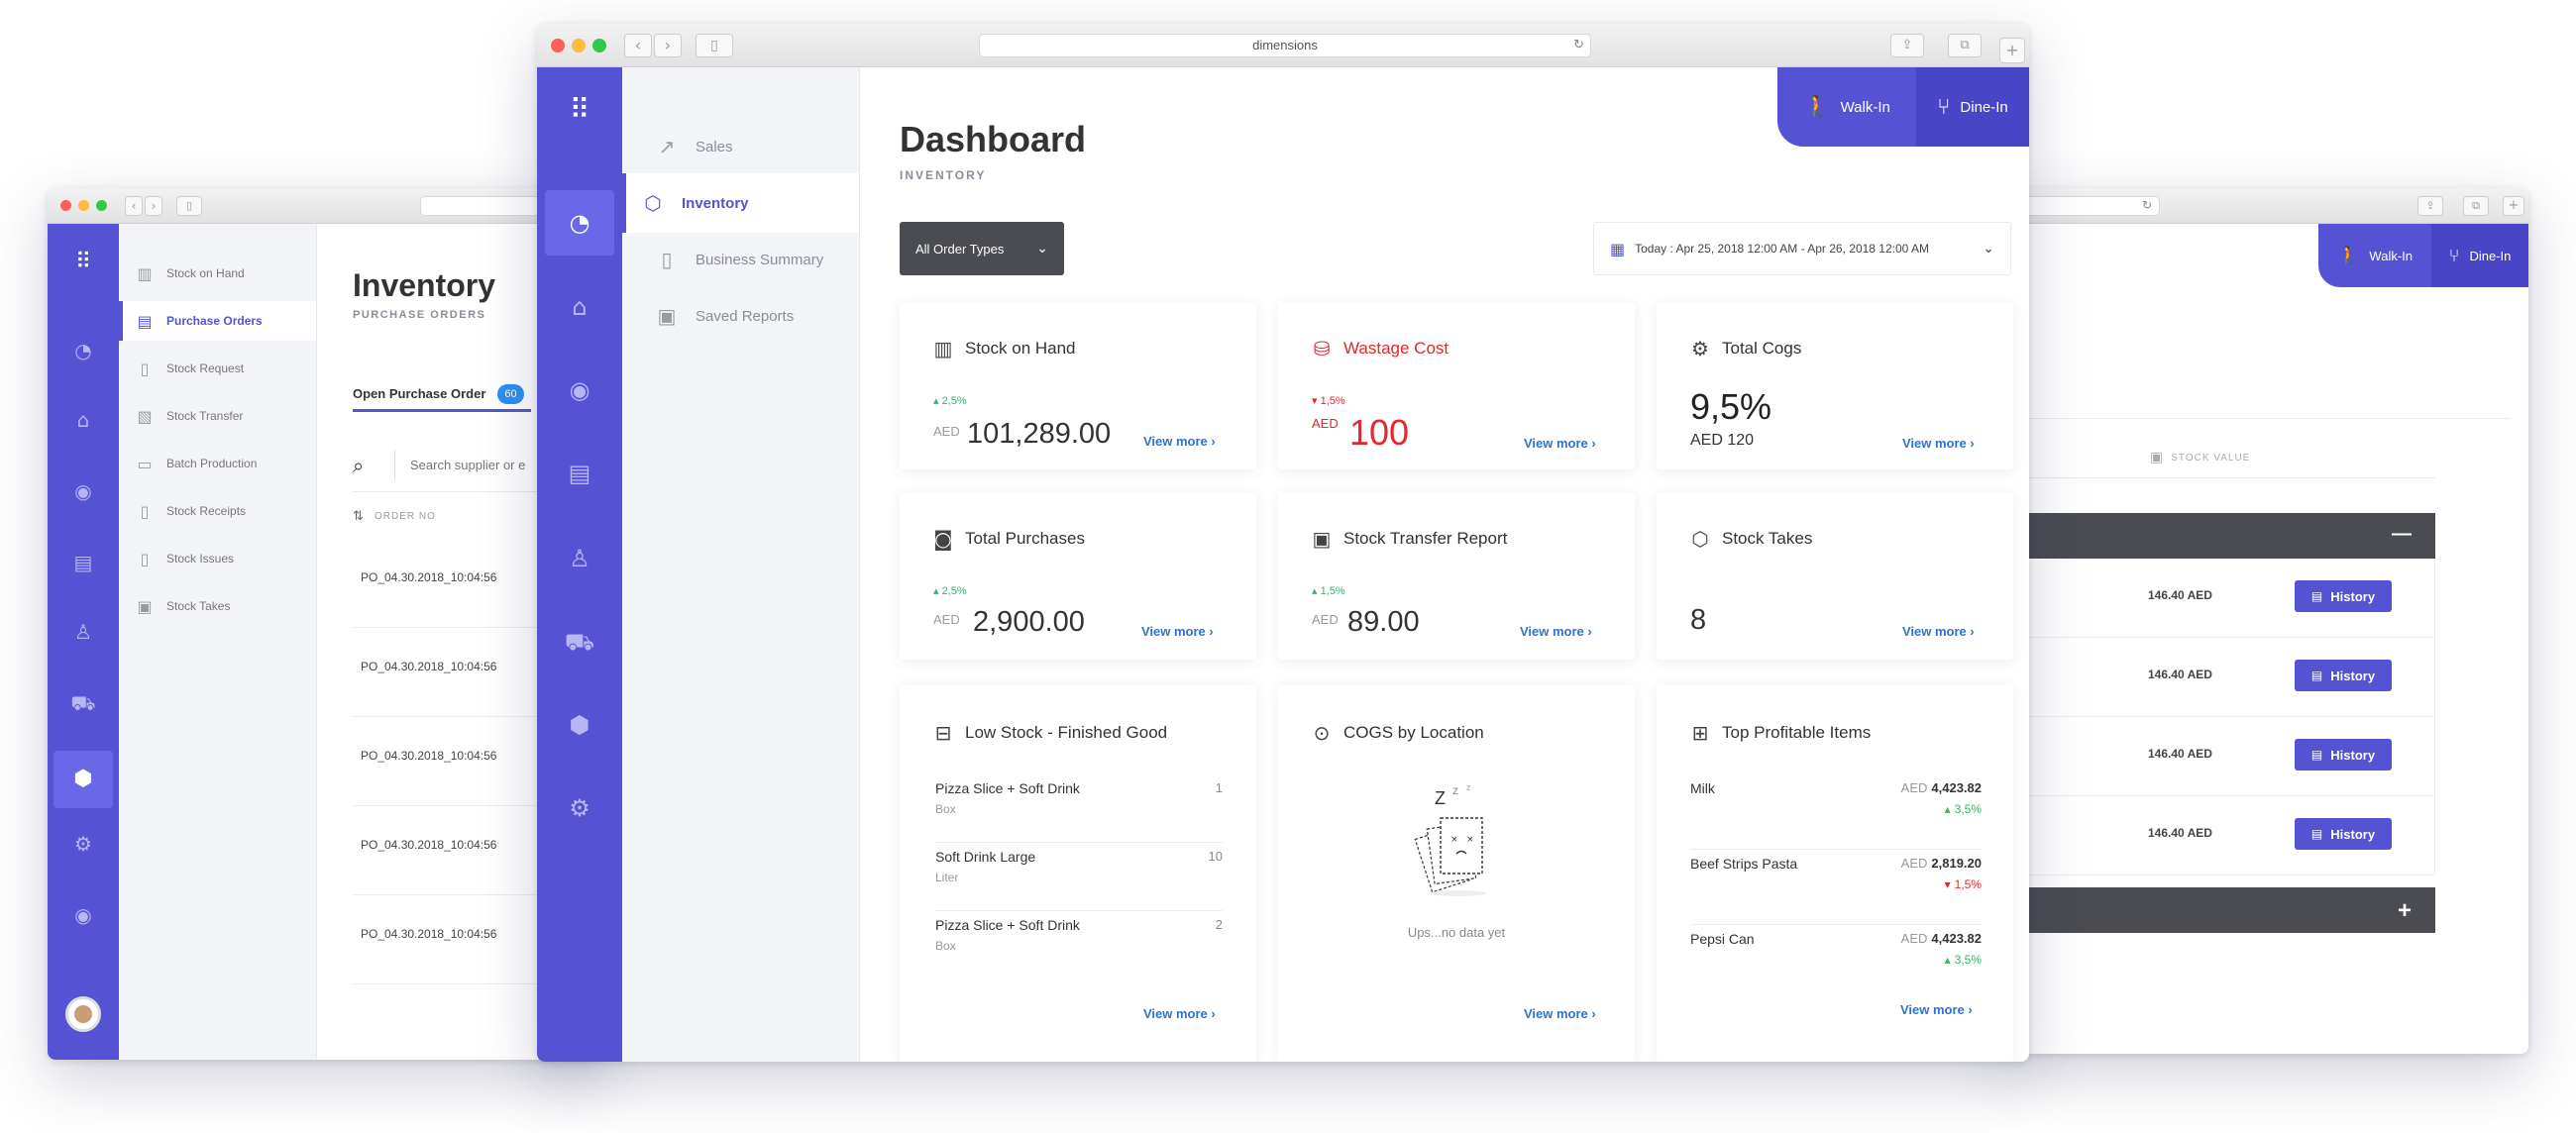  Describe the element at coordinates (1050, 733) in the screenshot. I see `card-title-row: ⊟ Low Stock - Finished Good` at that location.